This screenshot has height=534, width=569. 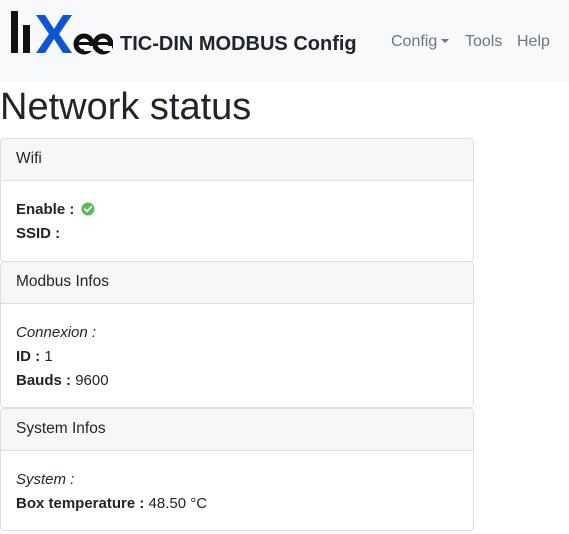 What do you see at coordinates (445, 41) in the screenshot?
I see `caret-down-icon` at bounding box center [445, 41].